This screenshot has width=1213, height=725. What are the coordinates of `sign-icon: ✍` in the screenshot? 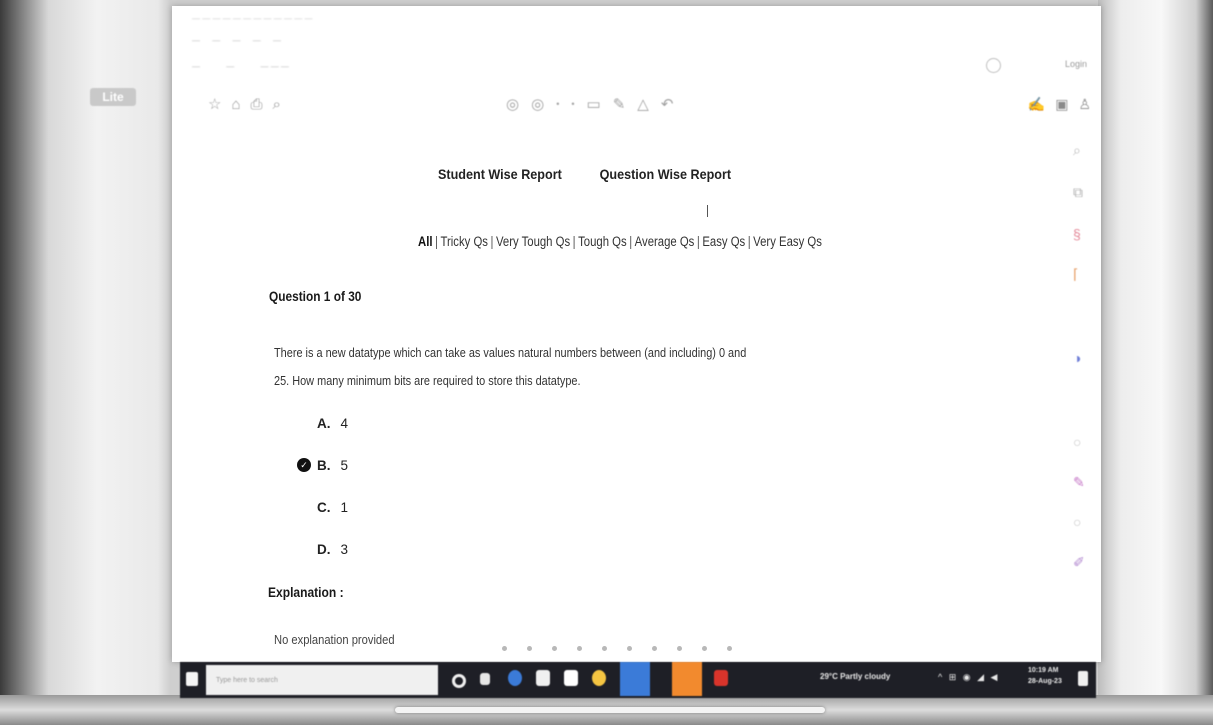 It's located at (1036, 104).